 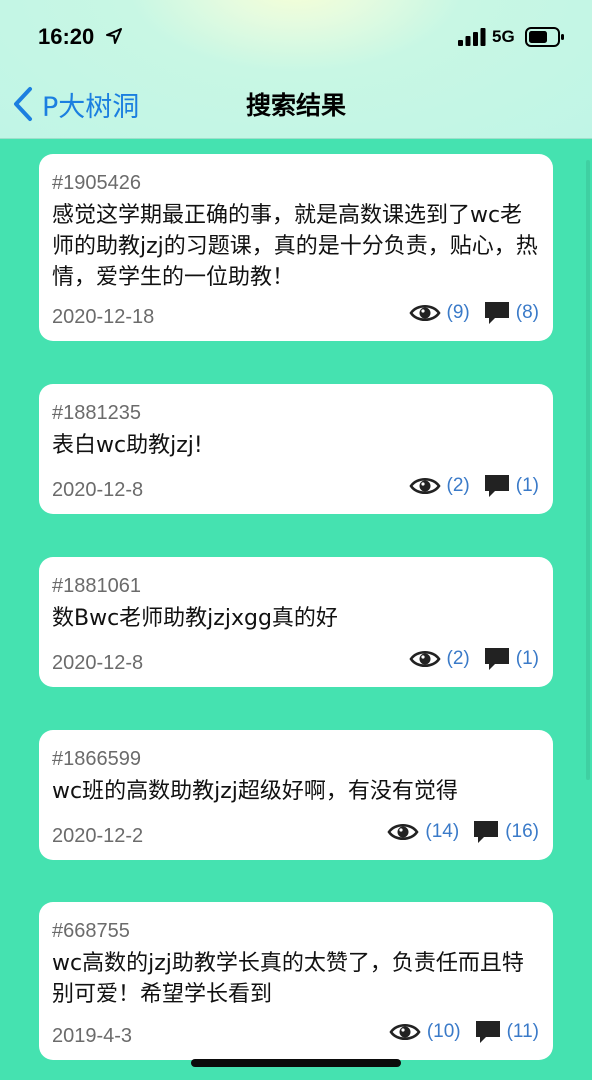 I want to click on views-stat: (9), so click(x=439, y=313).